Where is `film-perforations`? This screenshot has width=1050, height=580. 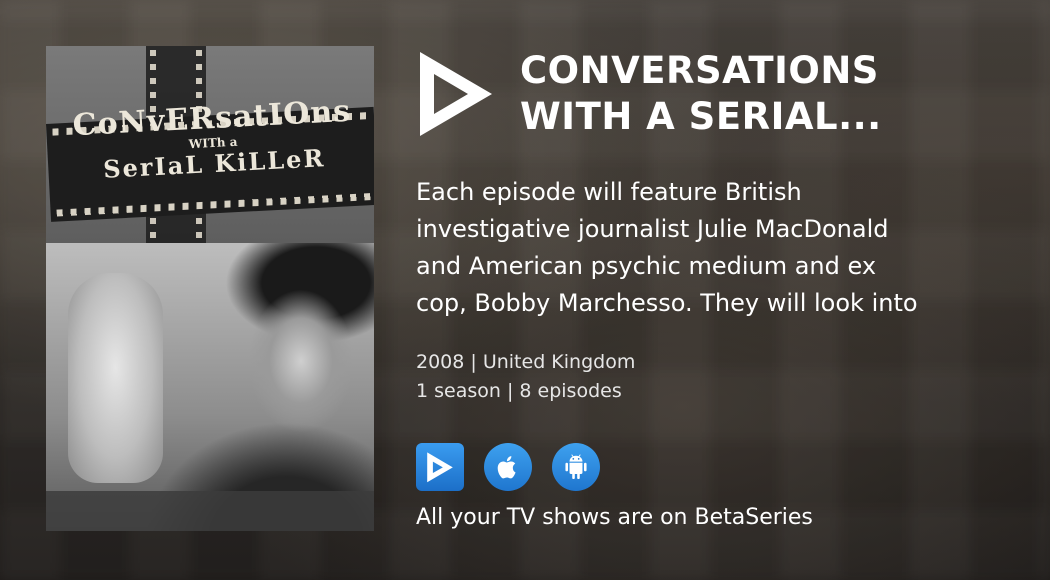
film-perforations is located at coordinates (214, 205).